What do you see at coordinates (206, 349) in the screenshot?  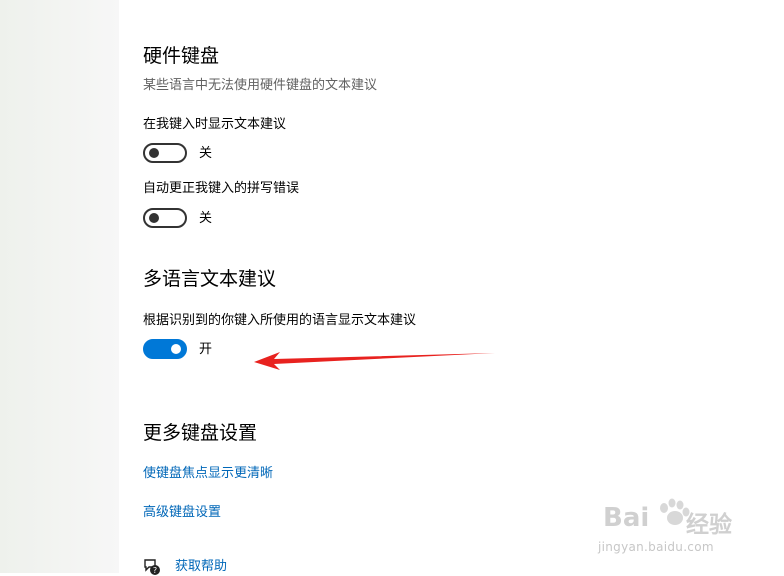 I see `multilingual-suggestions-state: 开` at bounding box center [206, 349].